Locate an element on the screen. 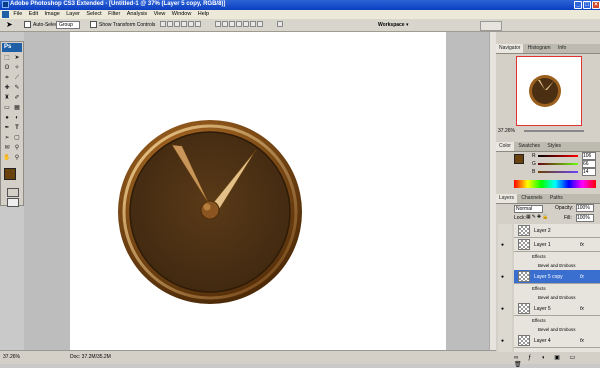  tab-layers: Layers is located at coordinates (507, 198).